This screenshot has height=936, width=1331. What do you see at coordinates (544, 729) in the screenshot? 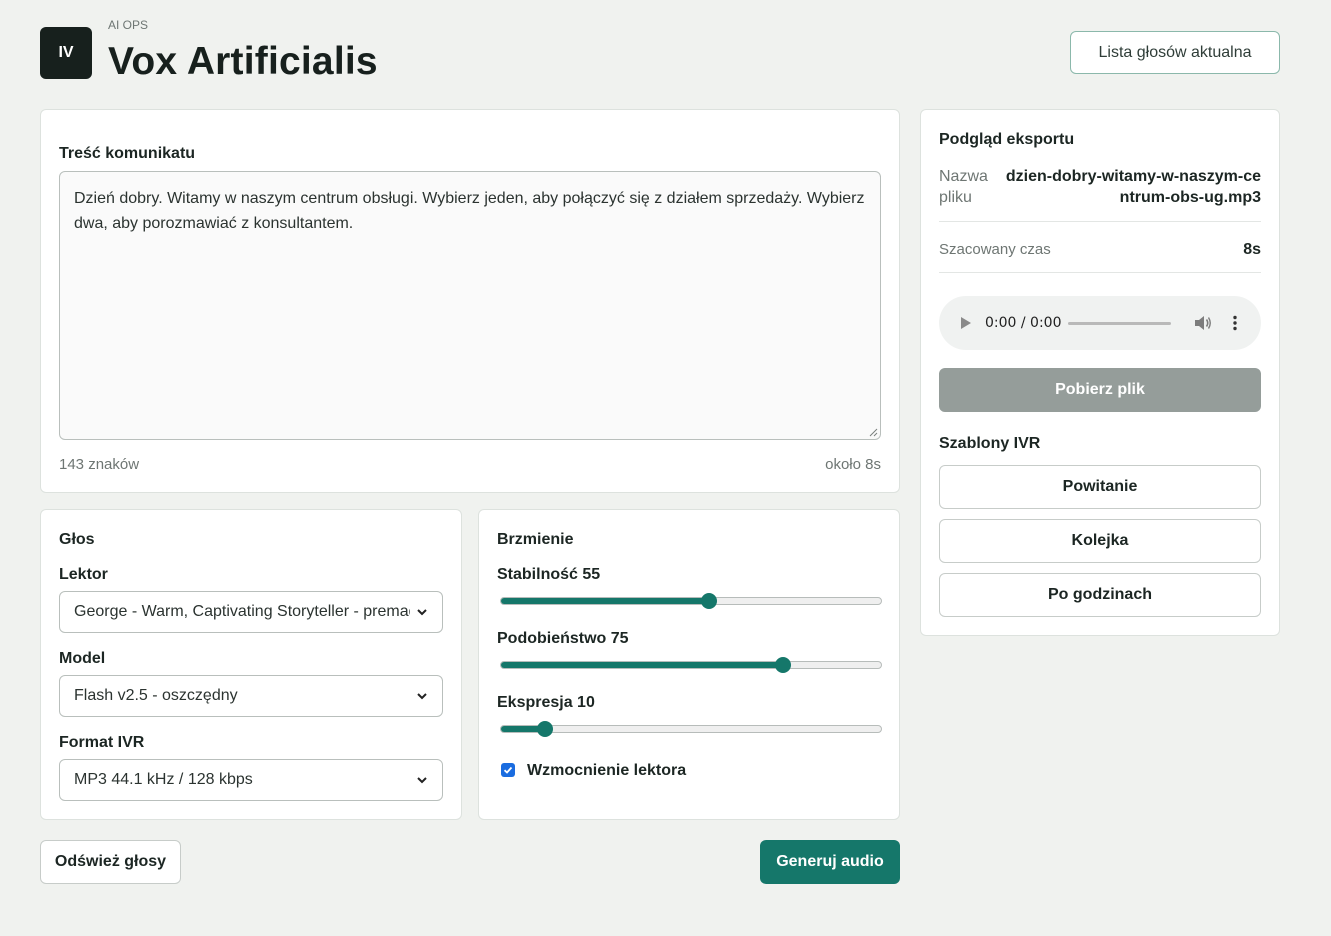
I see `expression-slider-thumb` at bounding box center [544, 729].